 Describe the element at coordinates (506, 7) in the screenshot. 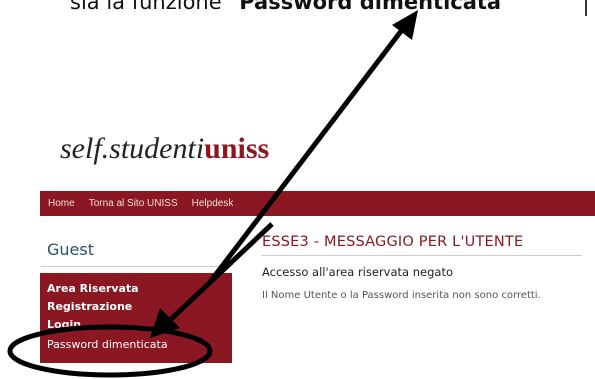

I see `caption-suffix: ”` at that location.